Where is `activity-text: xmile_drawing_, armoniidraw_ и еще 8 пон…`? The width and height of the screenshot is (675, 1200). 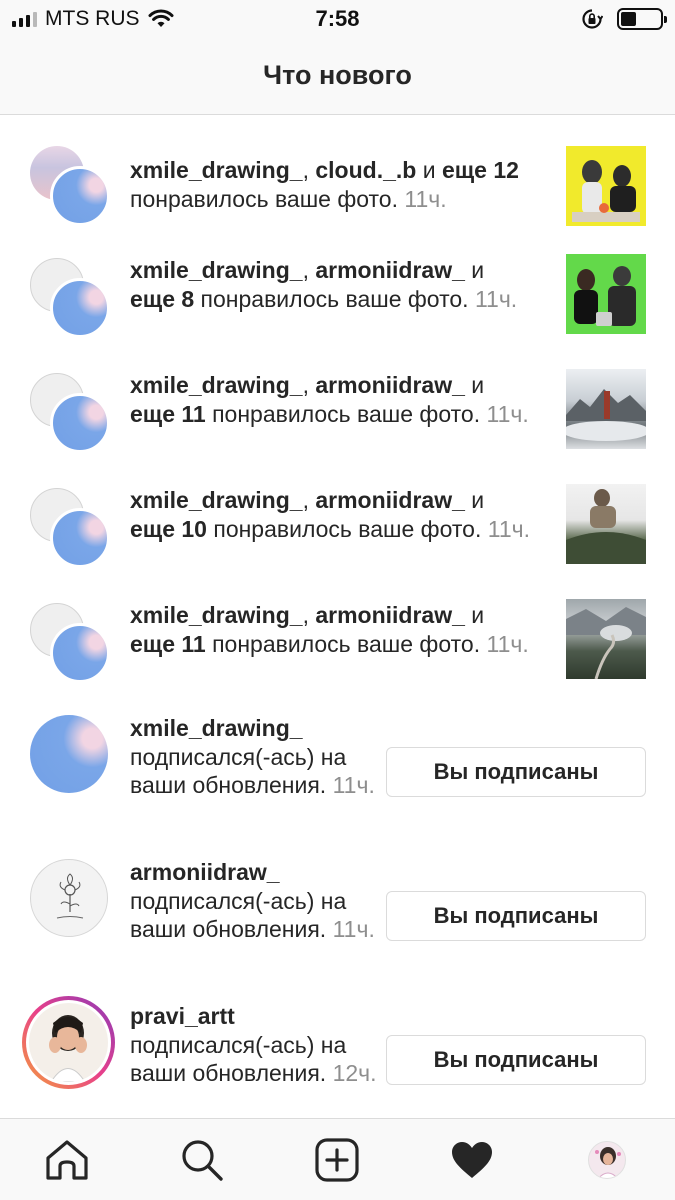
activity-text: xmile_drawing_, armoniidraw_ и еще 8 пон… is located at coordinates (324, 284).